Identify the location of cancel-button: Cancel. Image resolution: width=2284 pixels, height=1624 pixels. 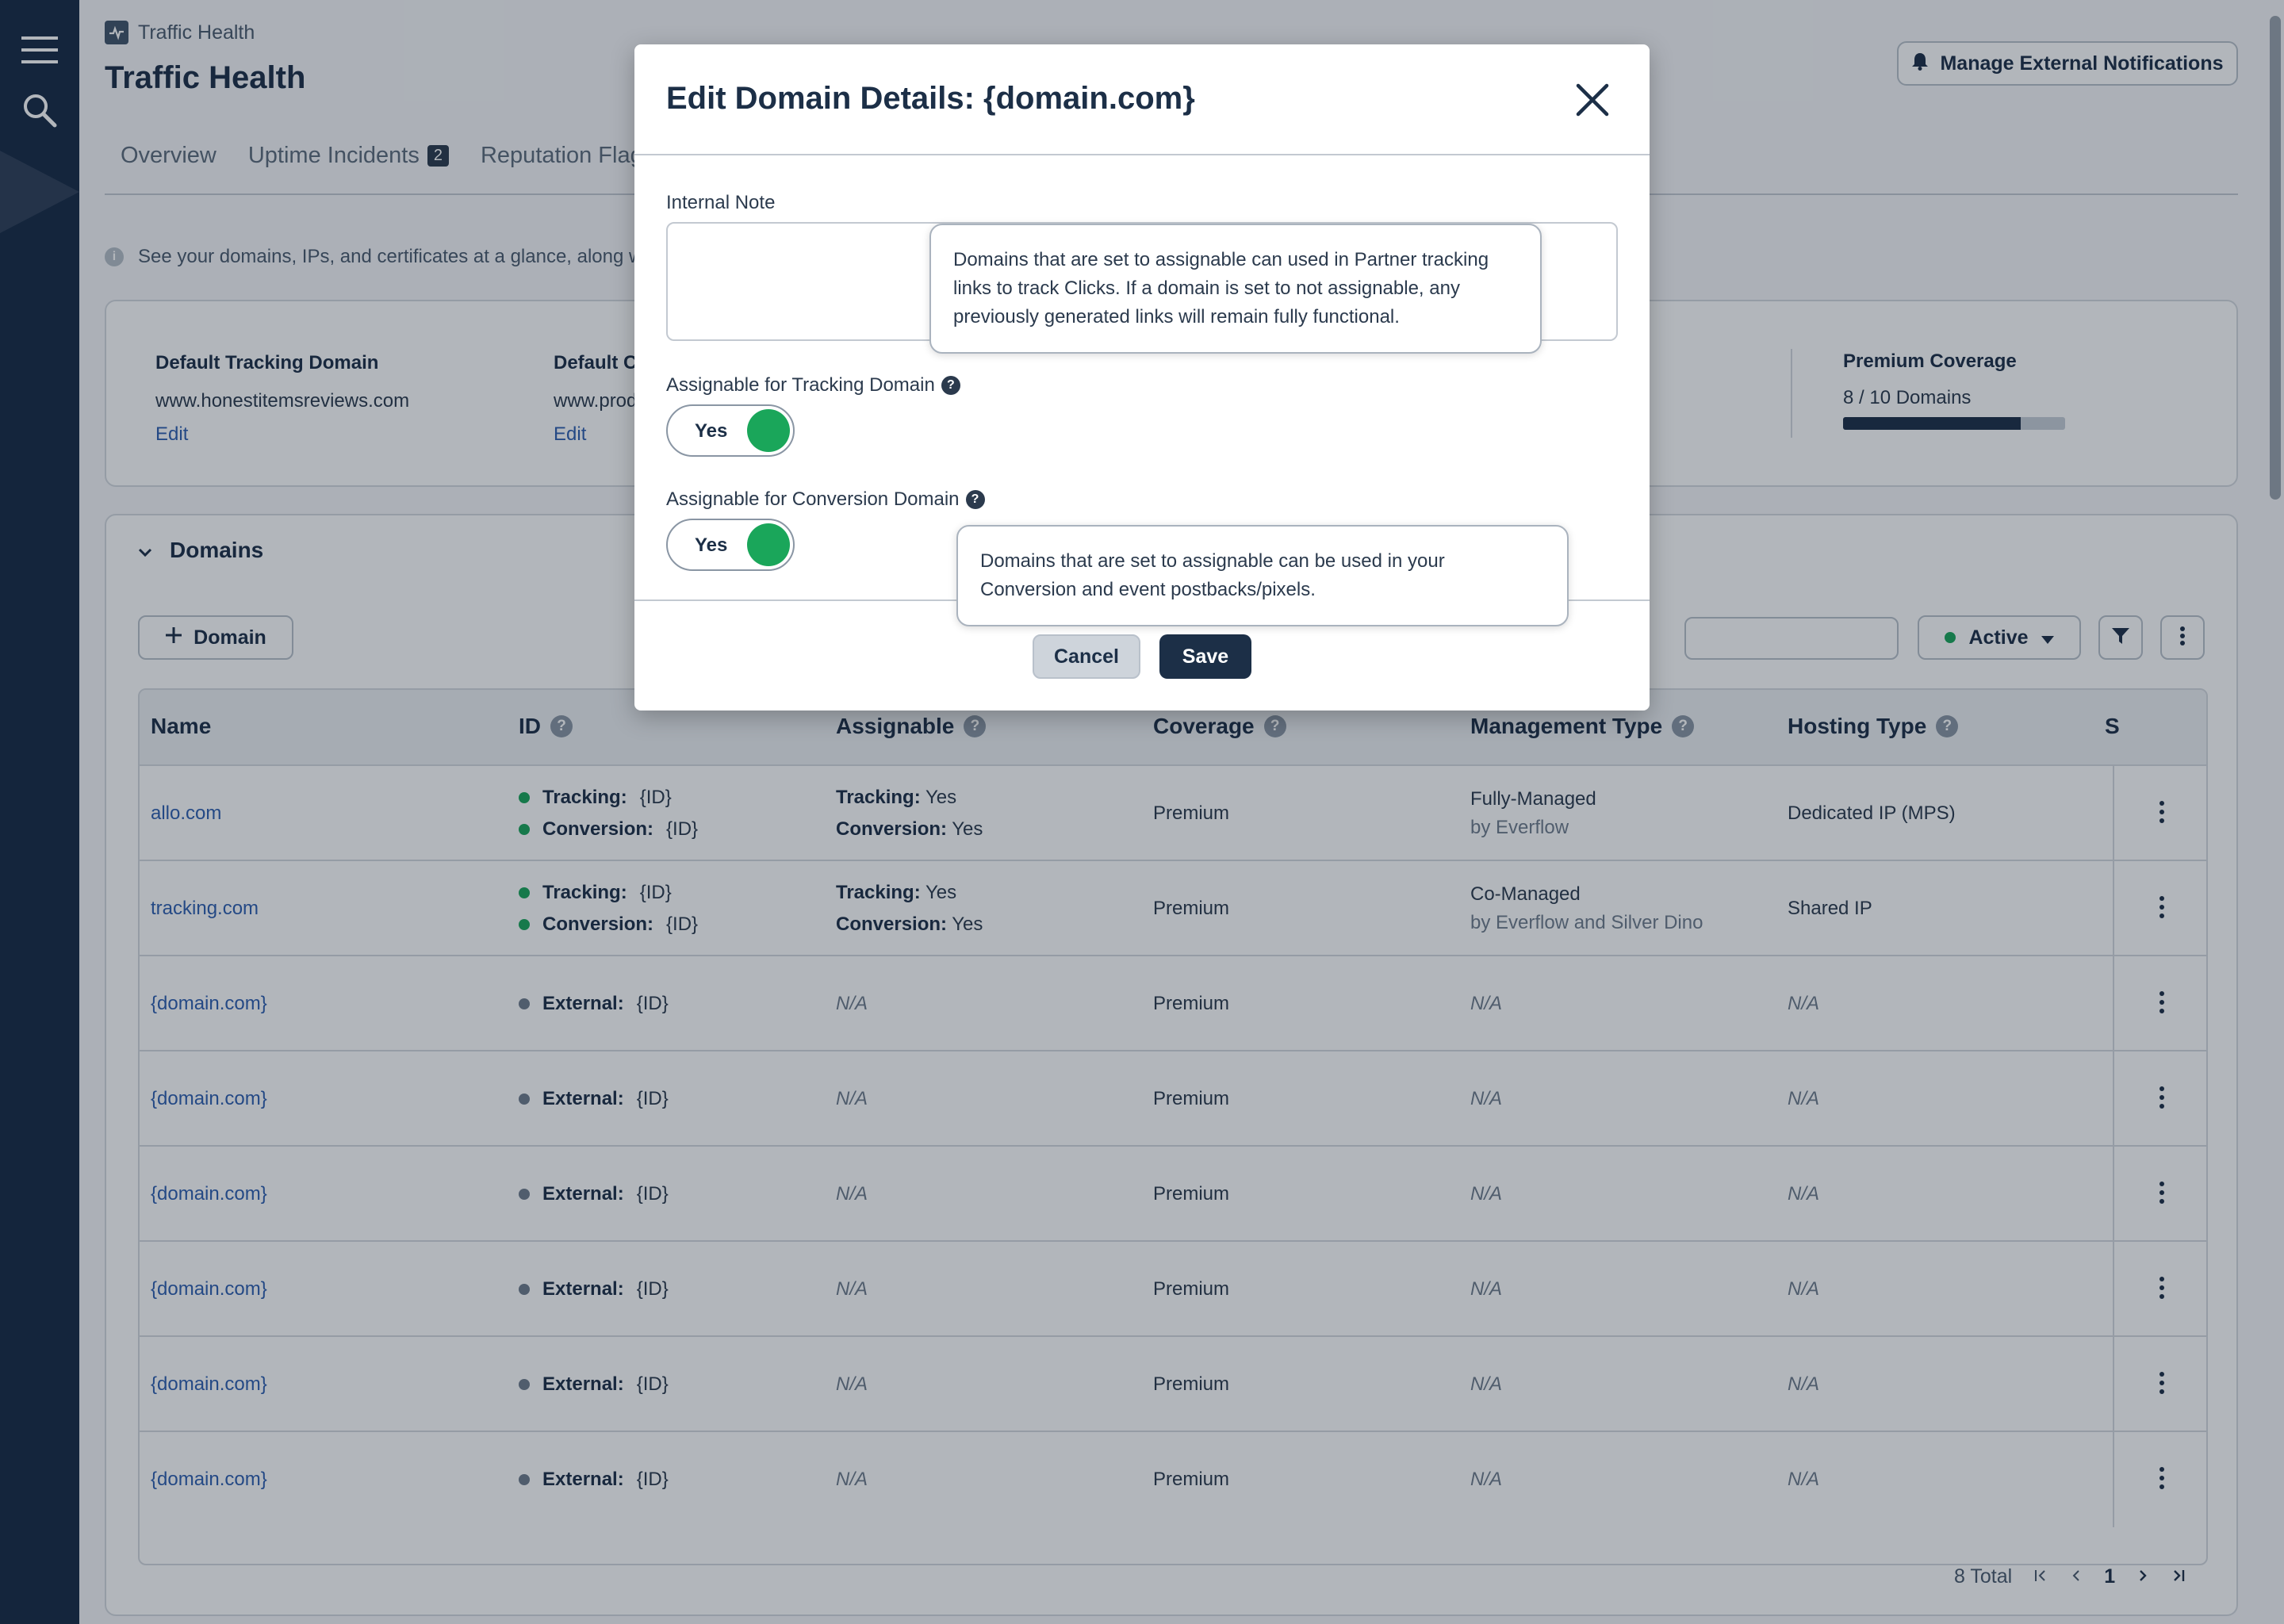
(1086, 656).